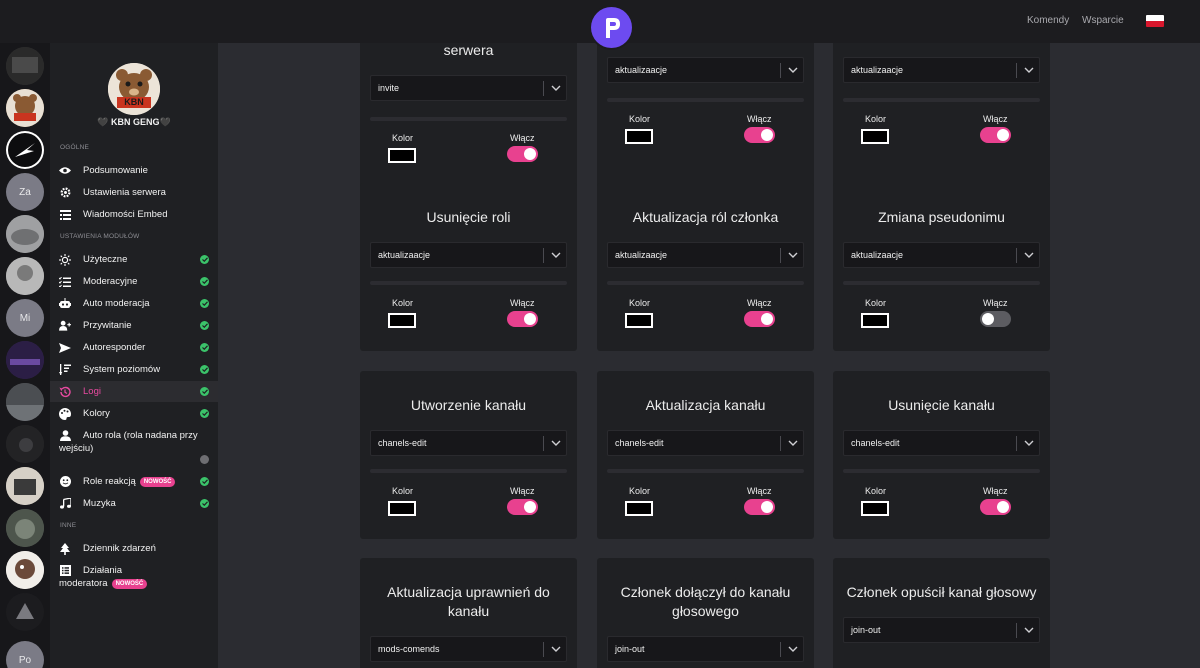 The width and height of the screenshot is (1200, 668). I want to click on sidebar-item-auto-moderation: Auto moderacja, so click(134, 303).